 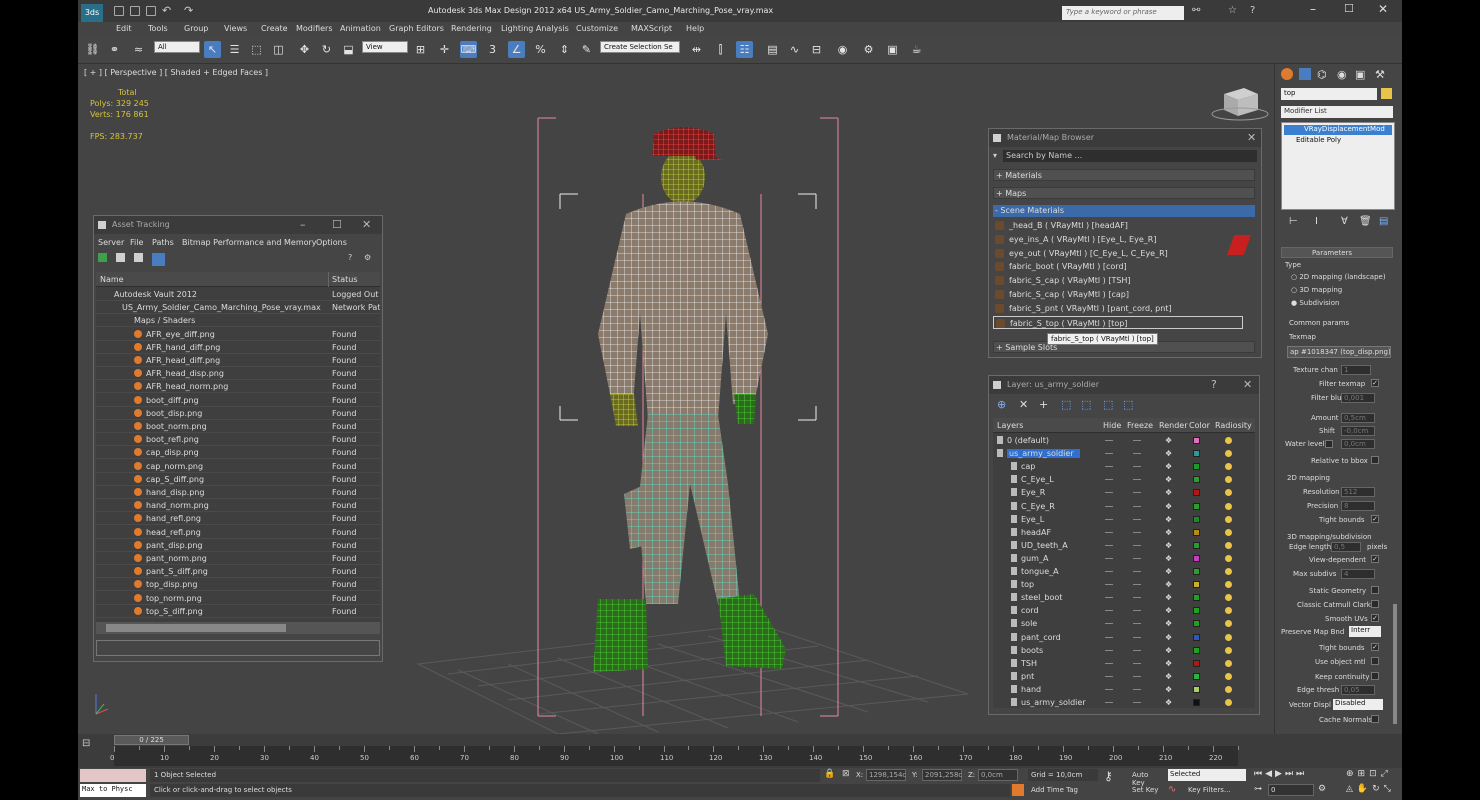 I want to click on preserve-map-dropdown: Interr, so click(x=1365, y=631).